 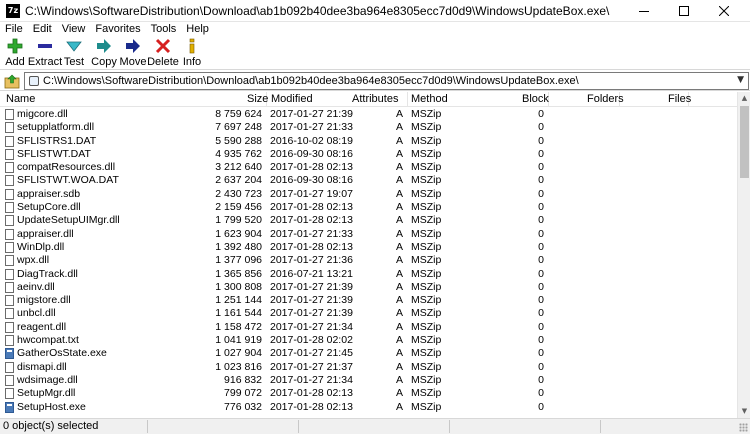 I want to click on menu-file: File, so click(x=14, y=29).